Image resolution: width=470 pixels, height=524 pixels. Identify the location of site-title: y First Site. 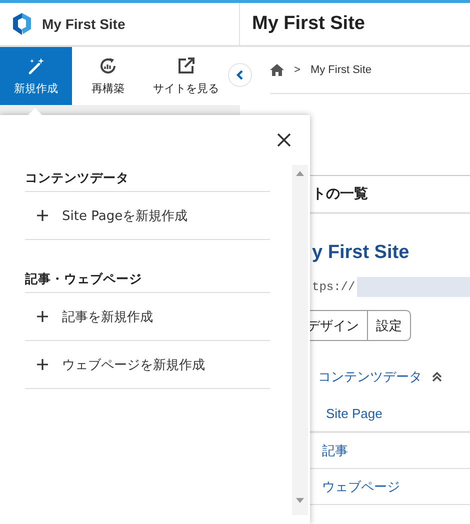
(361, 253).